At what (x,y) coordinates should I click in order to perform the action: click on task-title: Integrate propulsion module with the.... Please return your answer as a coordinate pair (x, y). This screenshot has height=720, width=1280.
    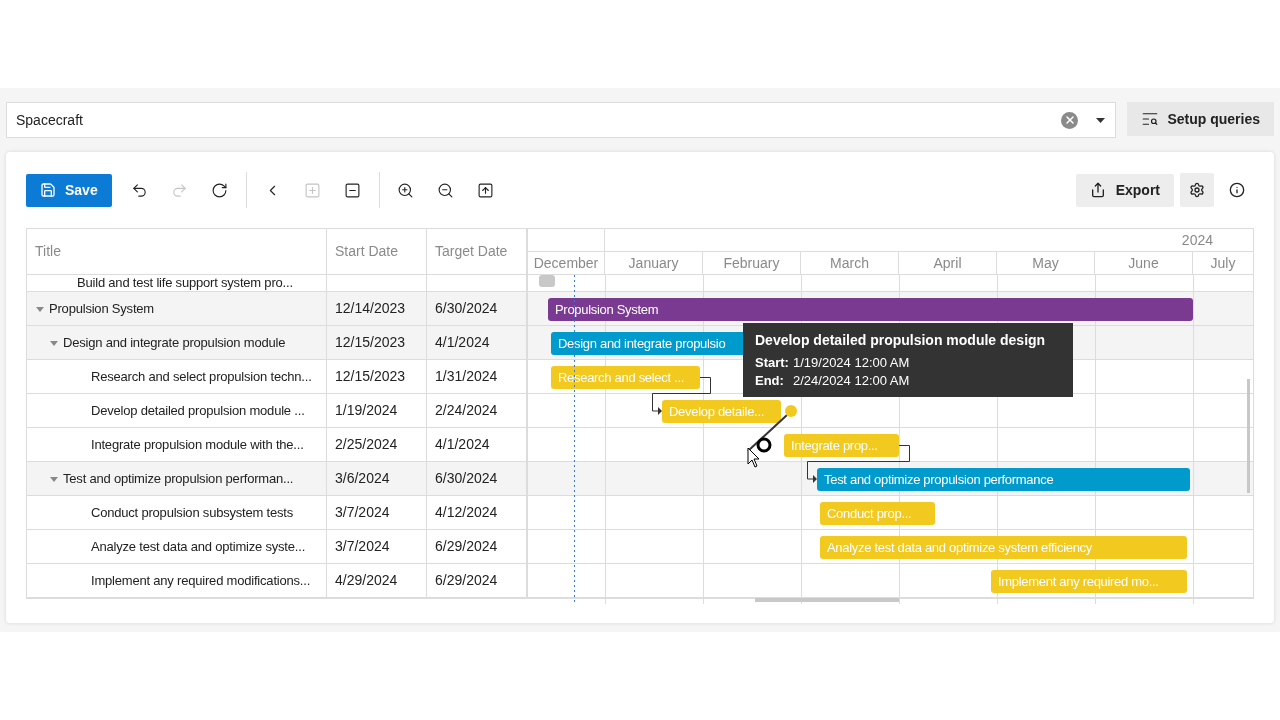
    Looking at the image, I should click on (197, 444).